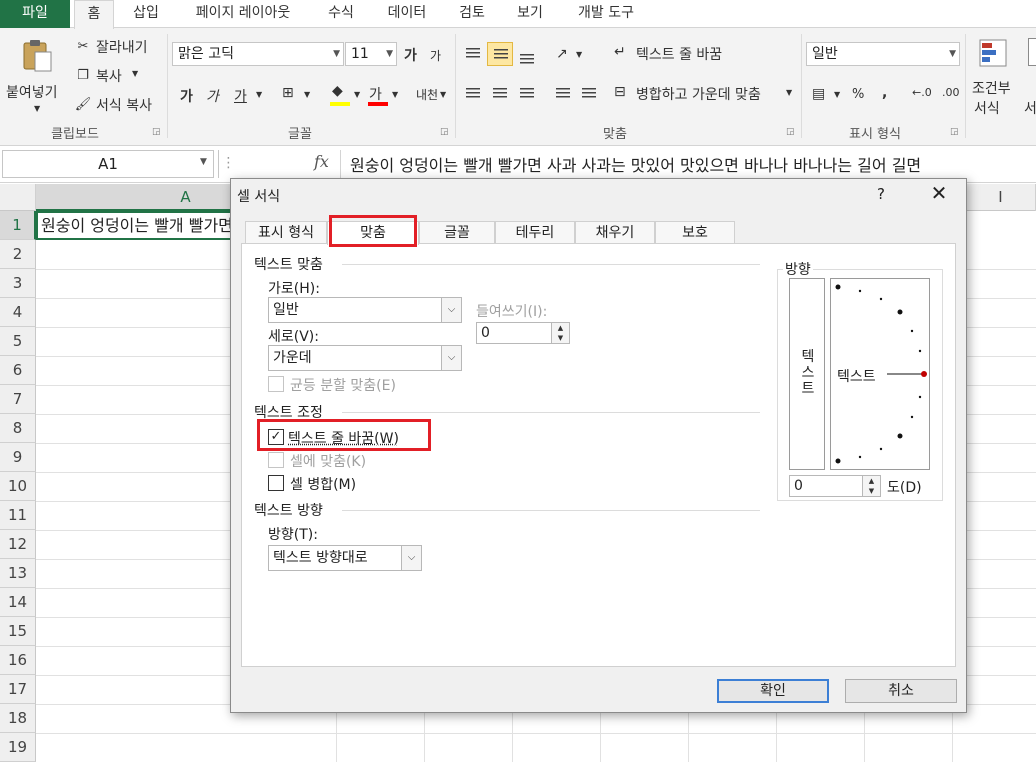 The width and height of the screenshot is (1036, 762). What do you see at coordinates (881, 194) in the screenshot?
I see `help-icon: ?` at bounding box center [881, 194].